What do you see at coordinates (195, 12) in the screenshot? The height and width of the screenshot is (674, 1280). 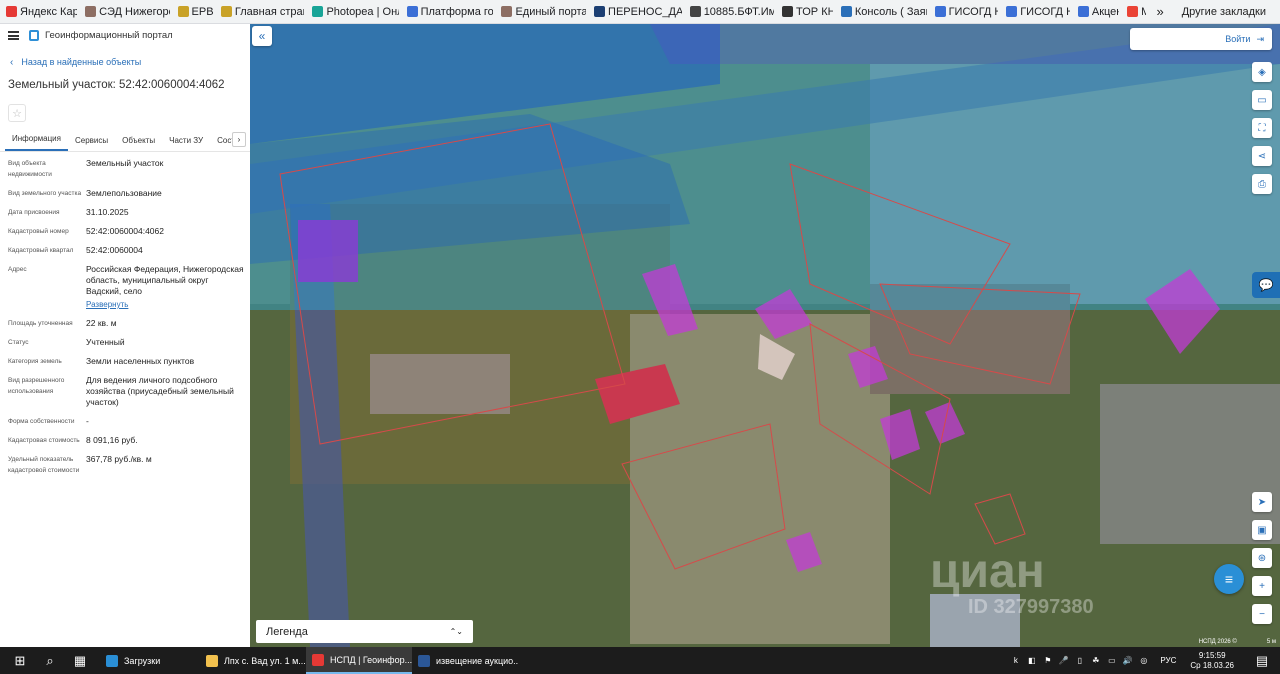 I see `bookmark-item: ЕРВК` at bounding box center [195, 12].